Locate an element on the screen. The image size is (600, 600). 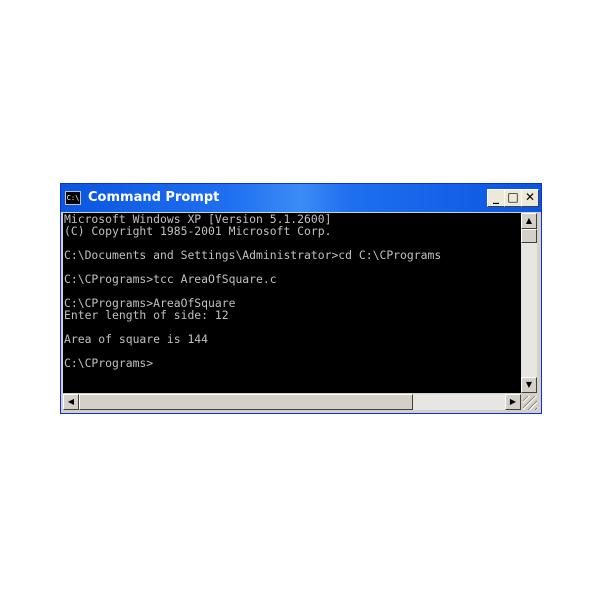
vertical-scroll-thumb is located at coordinates (529, 236).